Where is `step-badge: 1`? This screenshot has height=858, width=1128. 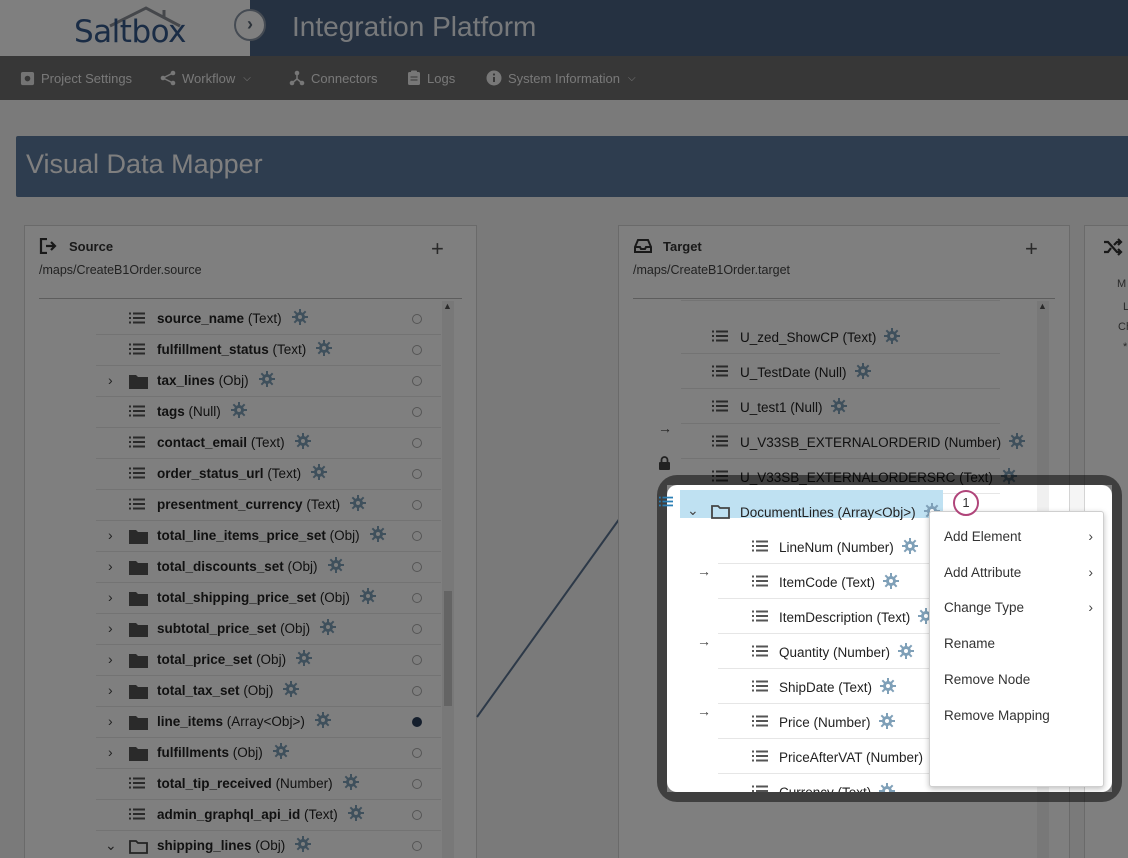 step-badge: 1 is located at coordinates (966, 503).